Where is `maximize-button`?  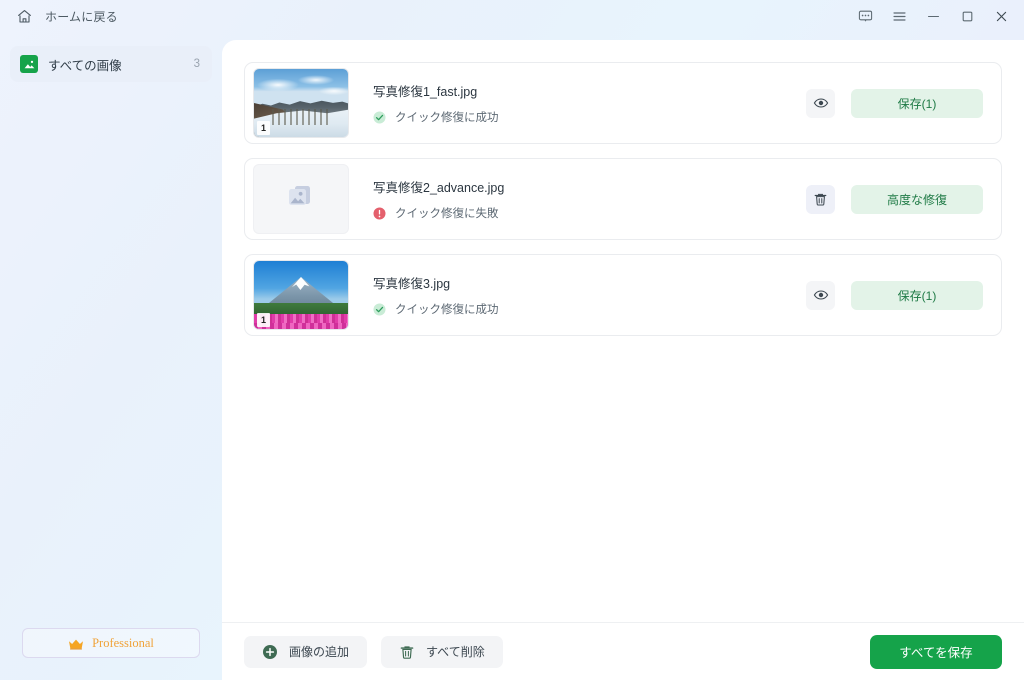
maximize-button is located at coordinates (967, 16).